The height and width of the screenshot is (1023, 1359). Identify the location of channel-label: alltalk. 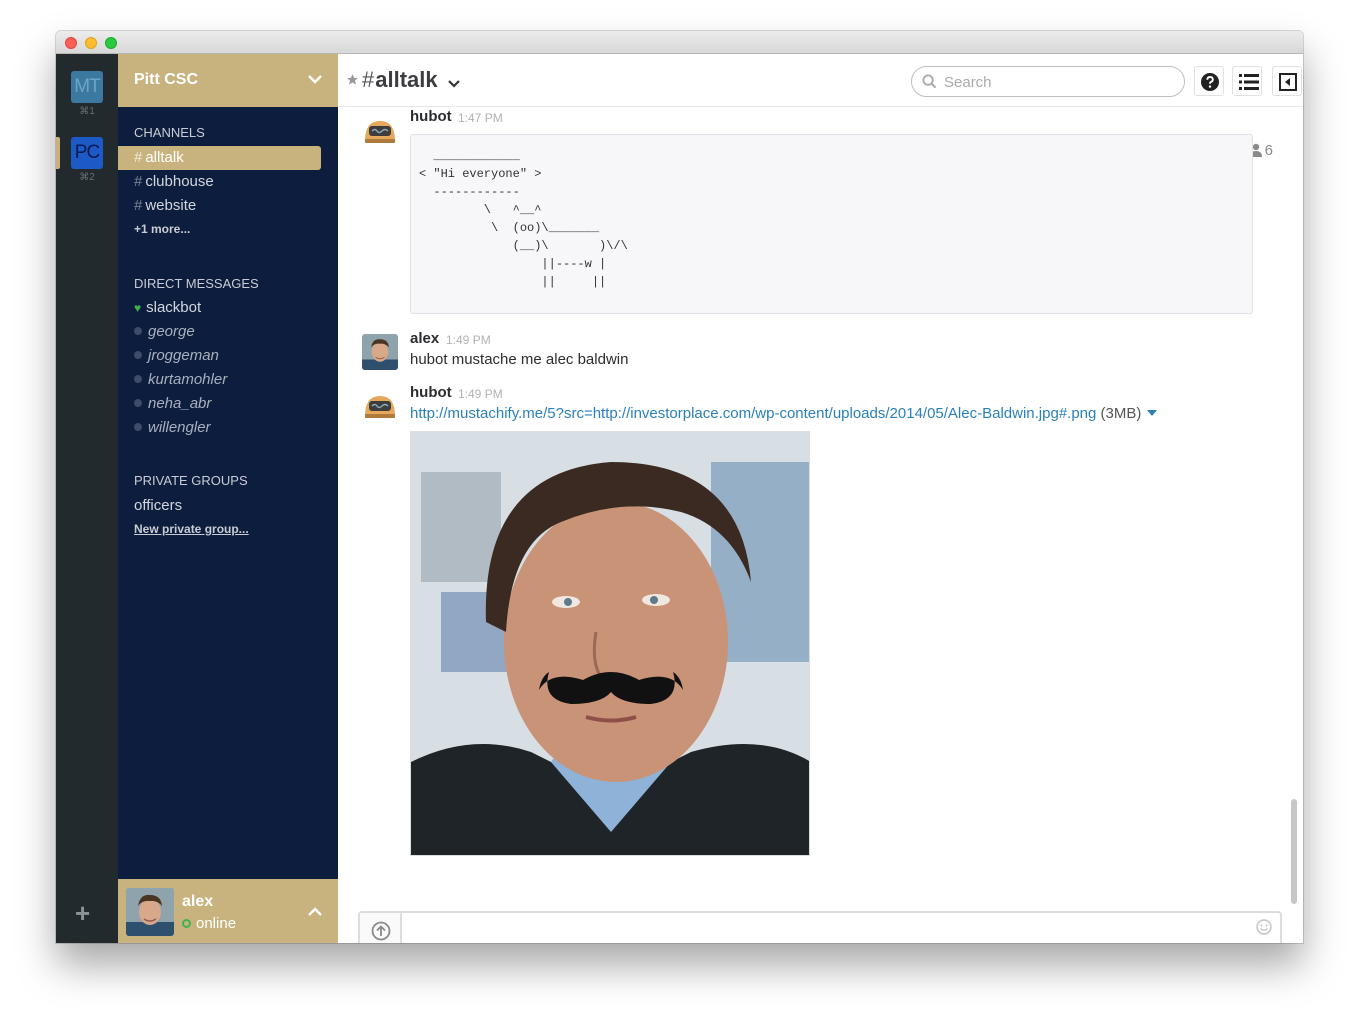
(164, 157).